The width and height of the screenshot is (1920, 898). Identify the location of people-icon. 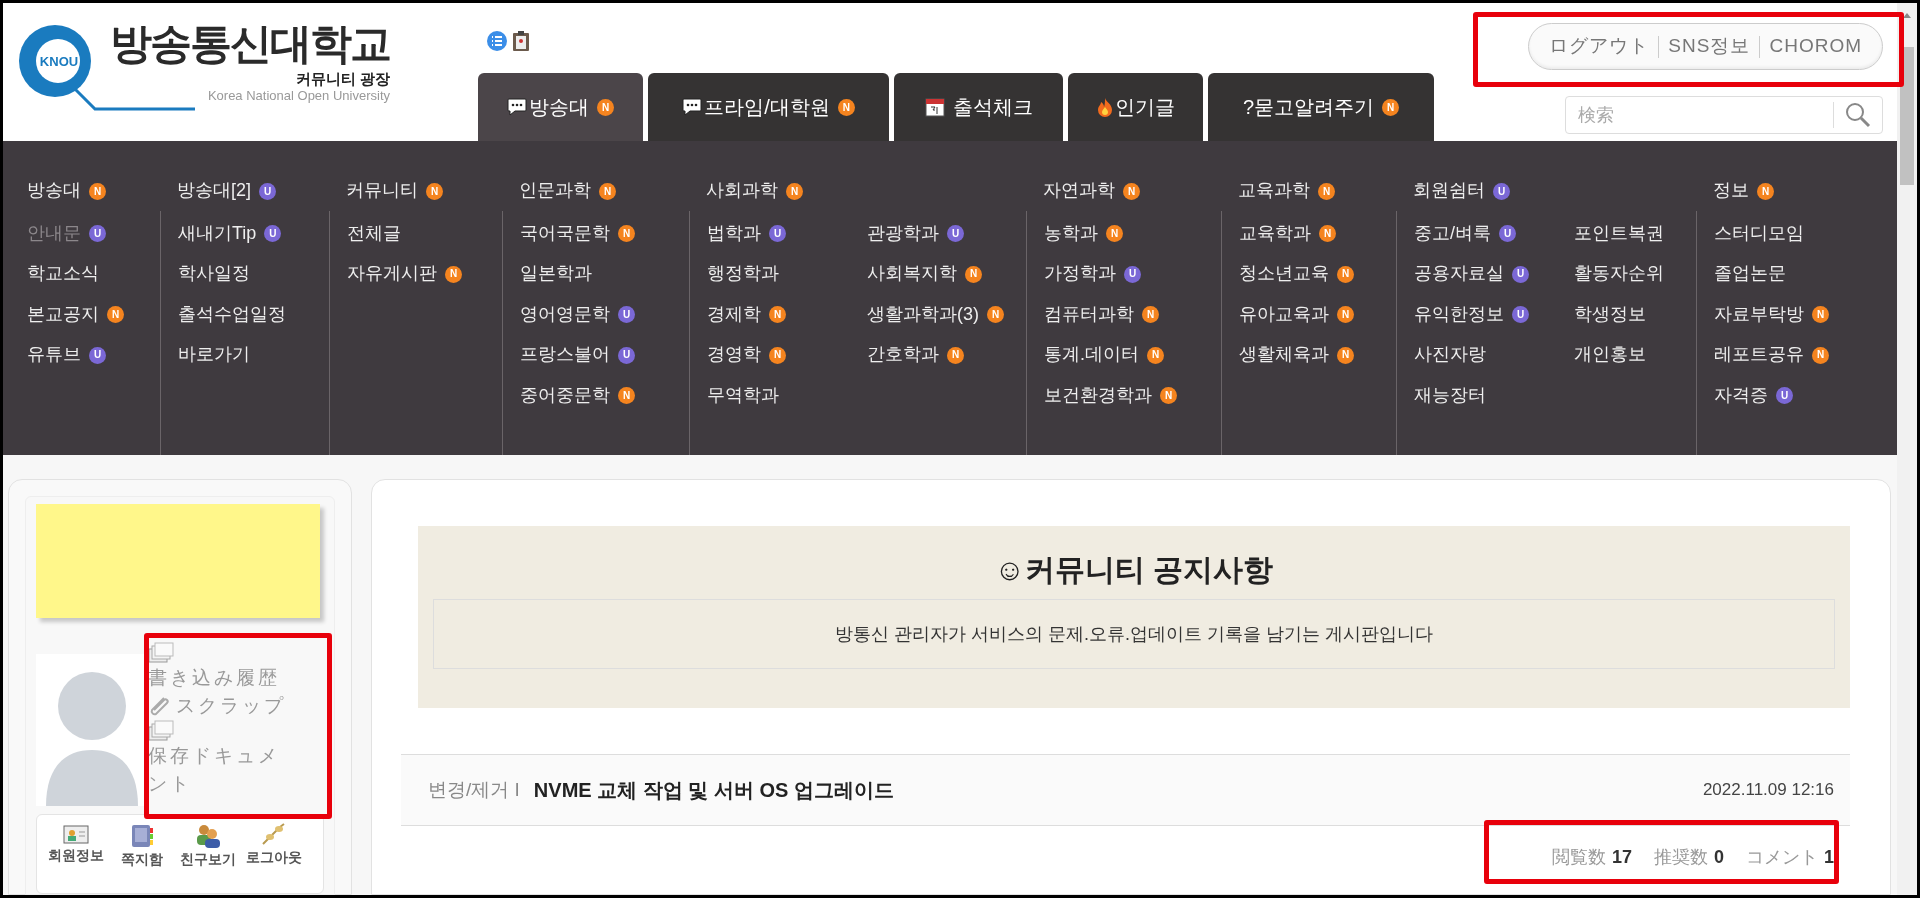
(208, 836).